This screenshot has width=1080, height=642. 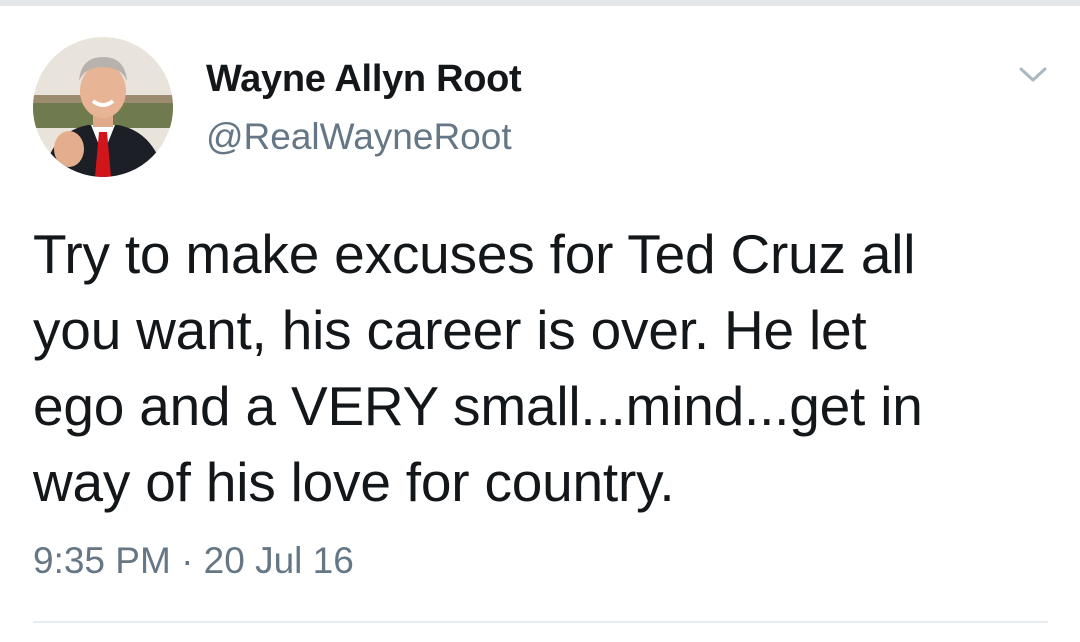 What do you see at coordinates (359, 137) in the screenshot?
I see `author-handle: @RealWayneRoot` at bounding box center [359, 137].